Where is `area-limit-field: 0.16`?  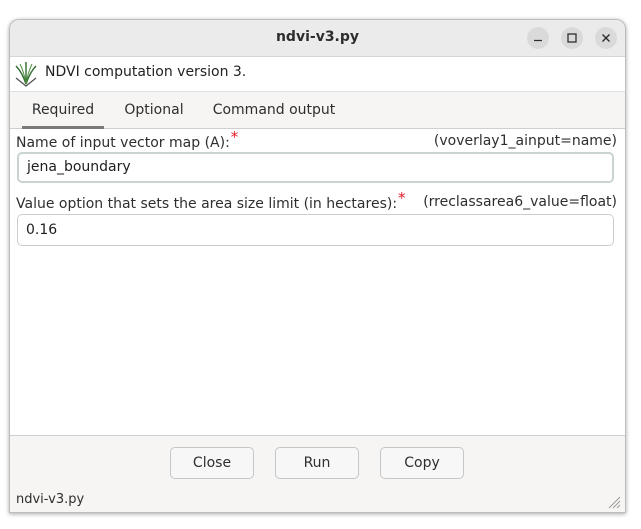
area-limit-field: 0.16 is located at coordinates (315, 230).